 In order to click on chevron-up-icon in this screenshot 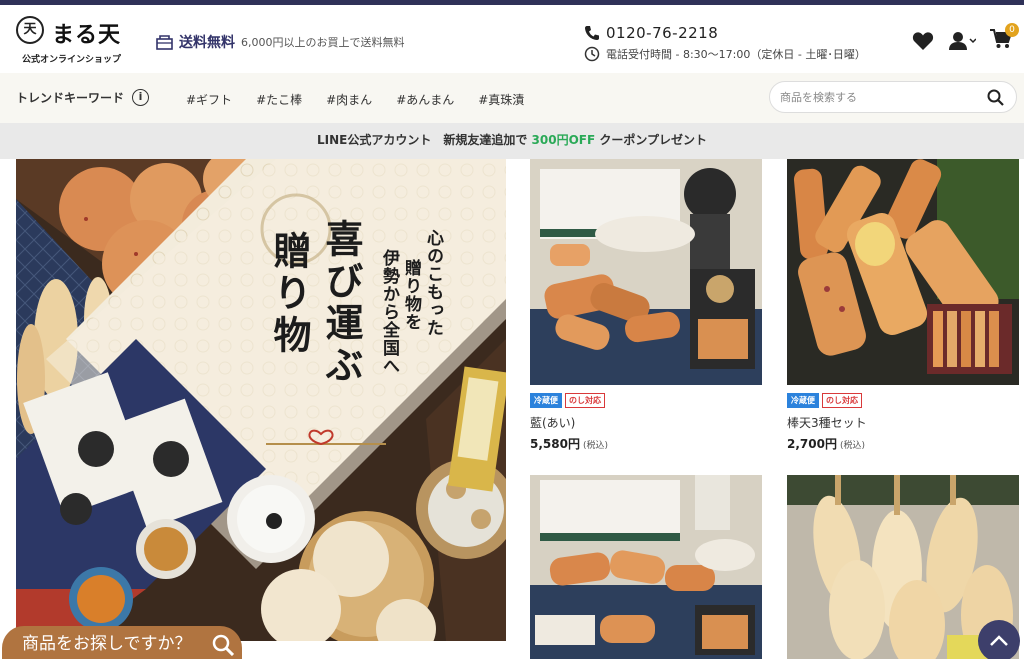, I will do `click(999, 640)`.